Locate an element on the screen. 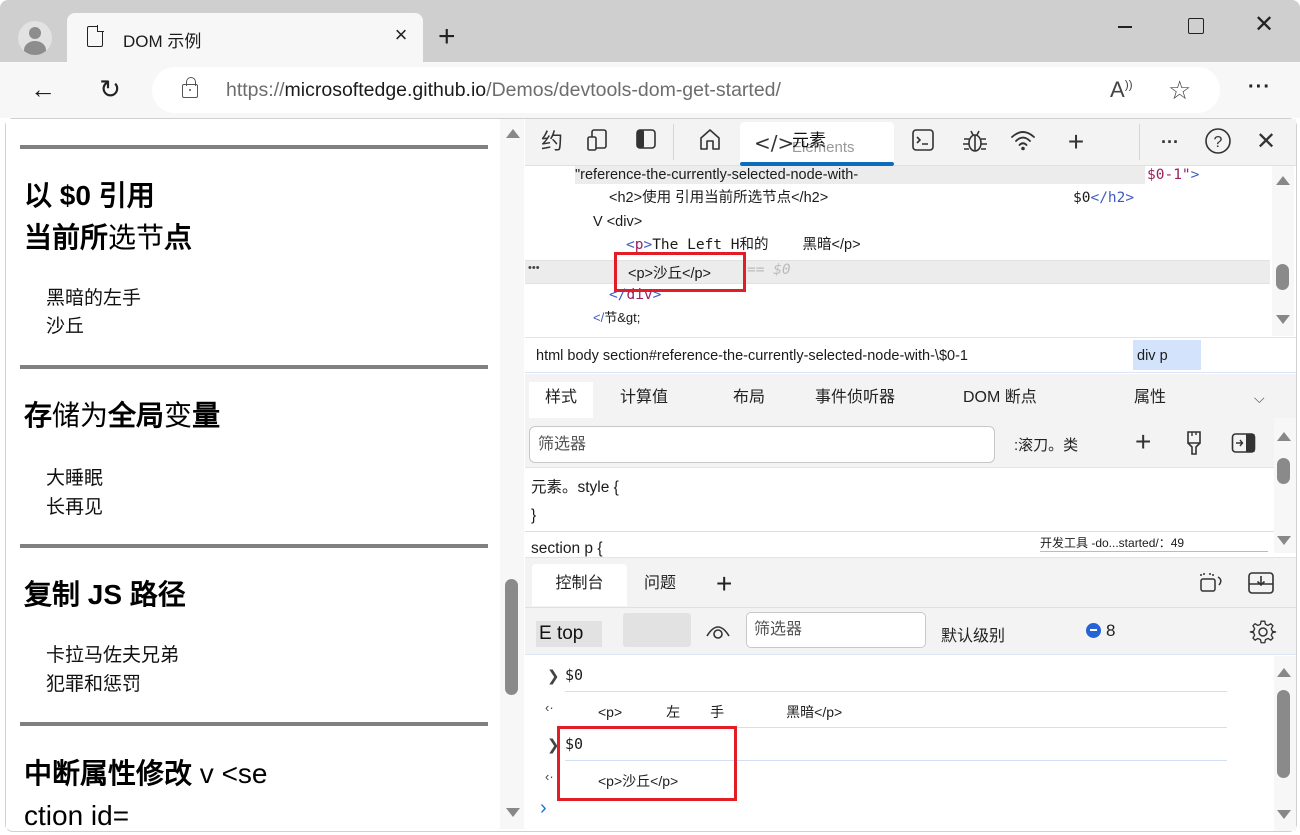 The width and height of the screenshot is (1300, 835). close-drawer-icon is located at coordinates (1261, 585).